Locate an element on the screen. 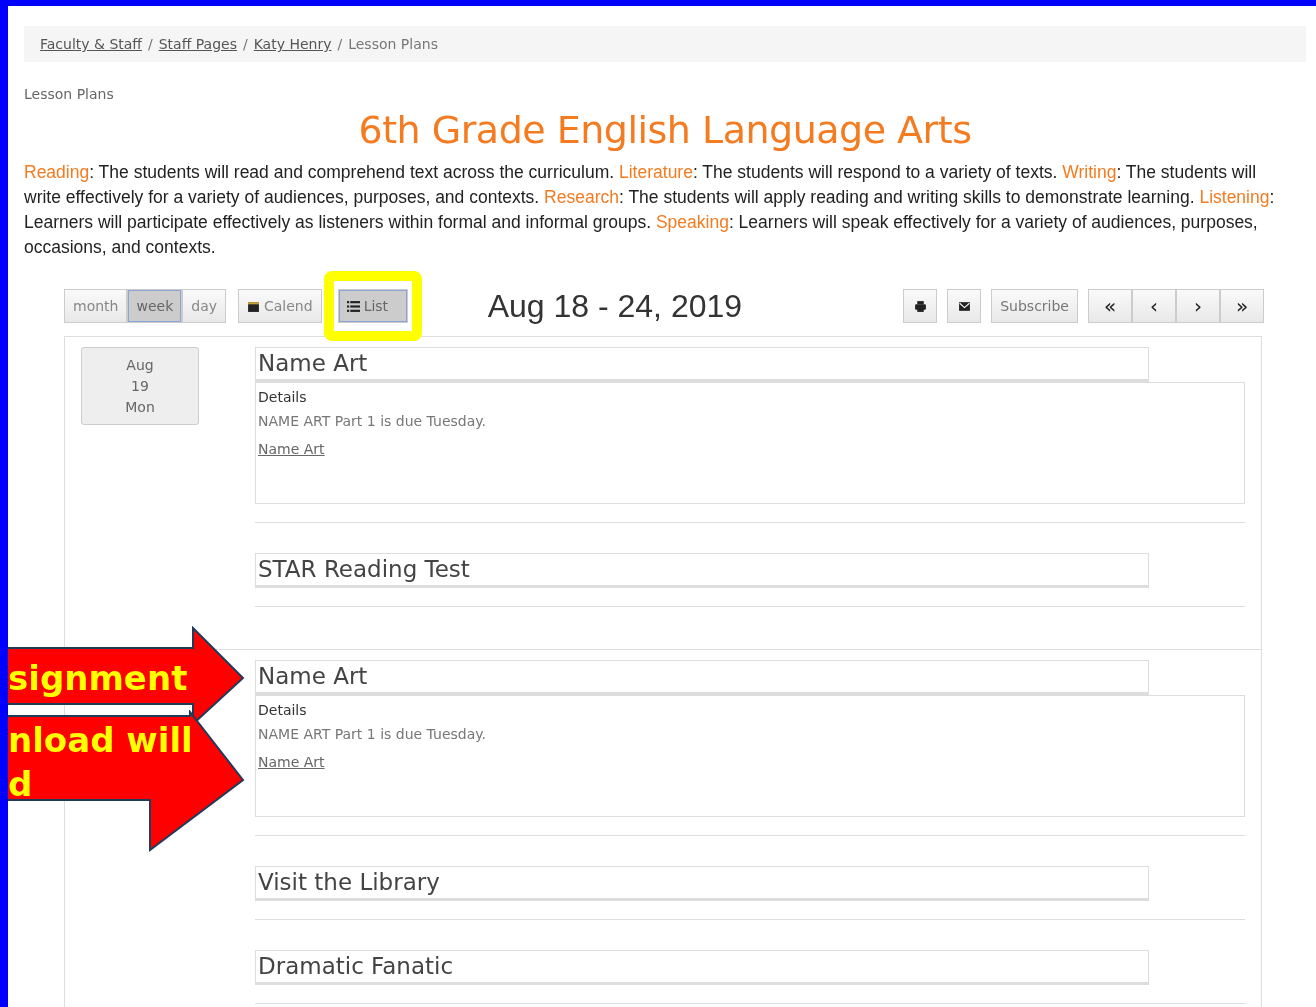 This screenshot has height=1007, width=1316. nav-button: » is located at coordinates (1242, 306).